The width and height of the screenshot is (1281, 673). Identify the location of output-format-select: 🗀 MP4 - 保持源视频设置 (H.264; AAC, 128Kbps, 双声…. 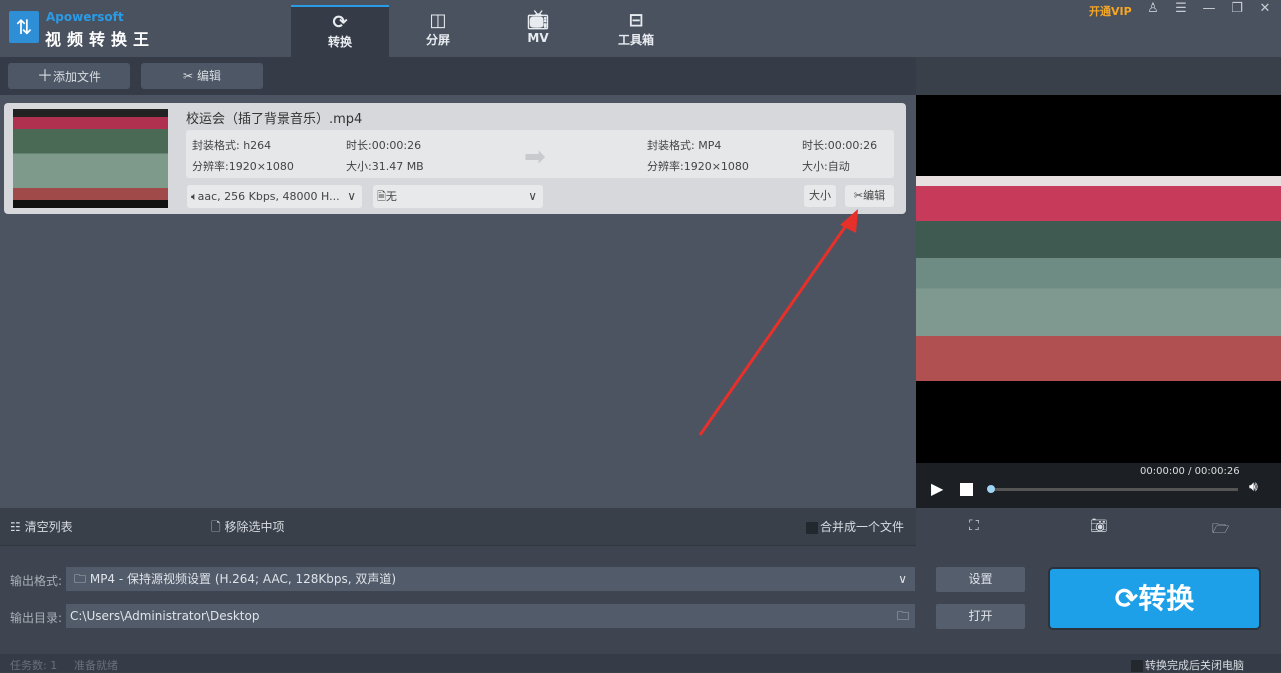
(490, 579).